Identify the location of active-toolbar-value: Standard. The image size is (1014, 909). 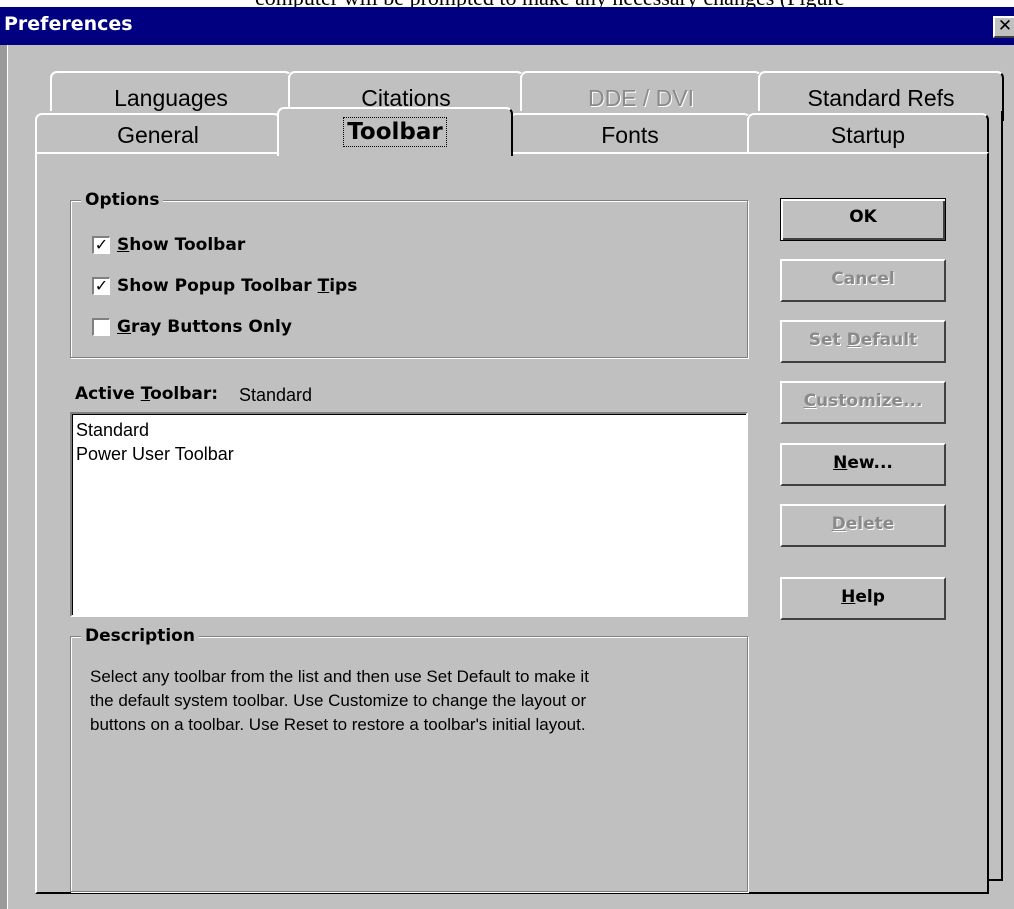
(276, 395).